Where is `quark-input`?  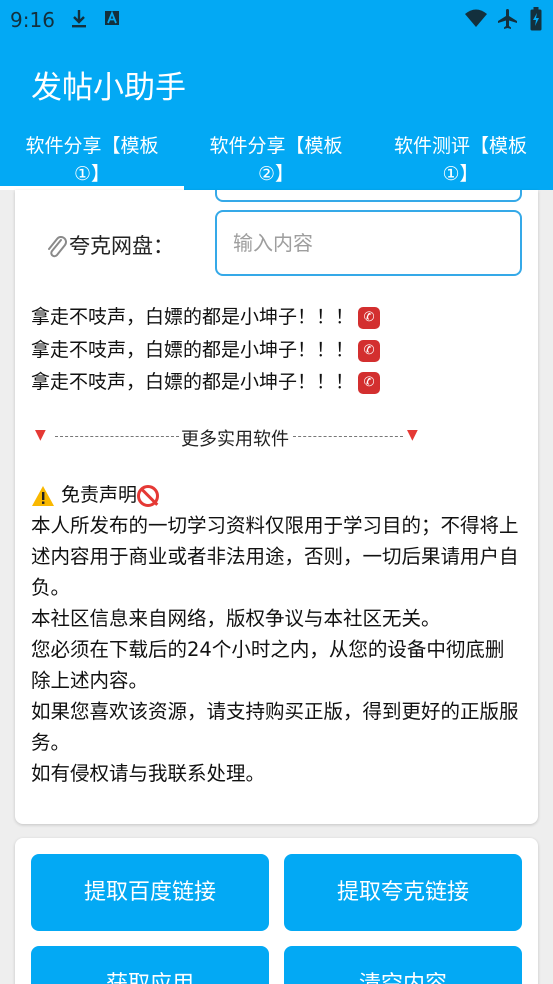 quark-input is located at coordinates (368, 243).